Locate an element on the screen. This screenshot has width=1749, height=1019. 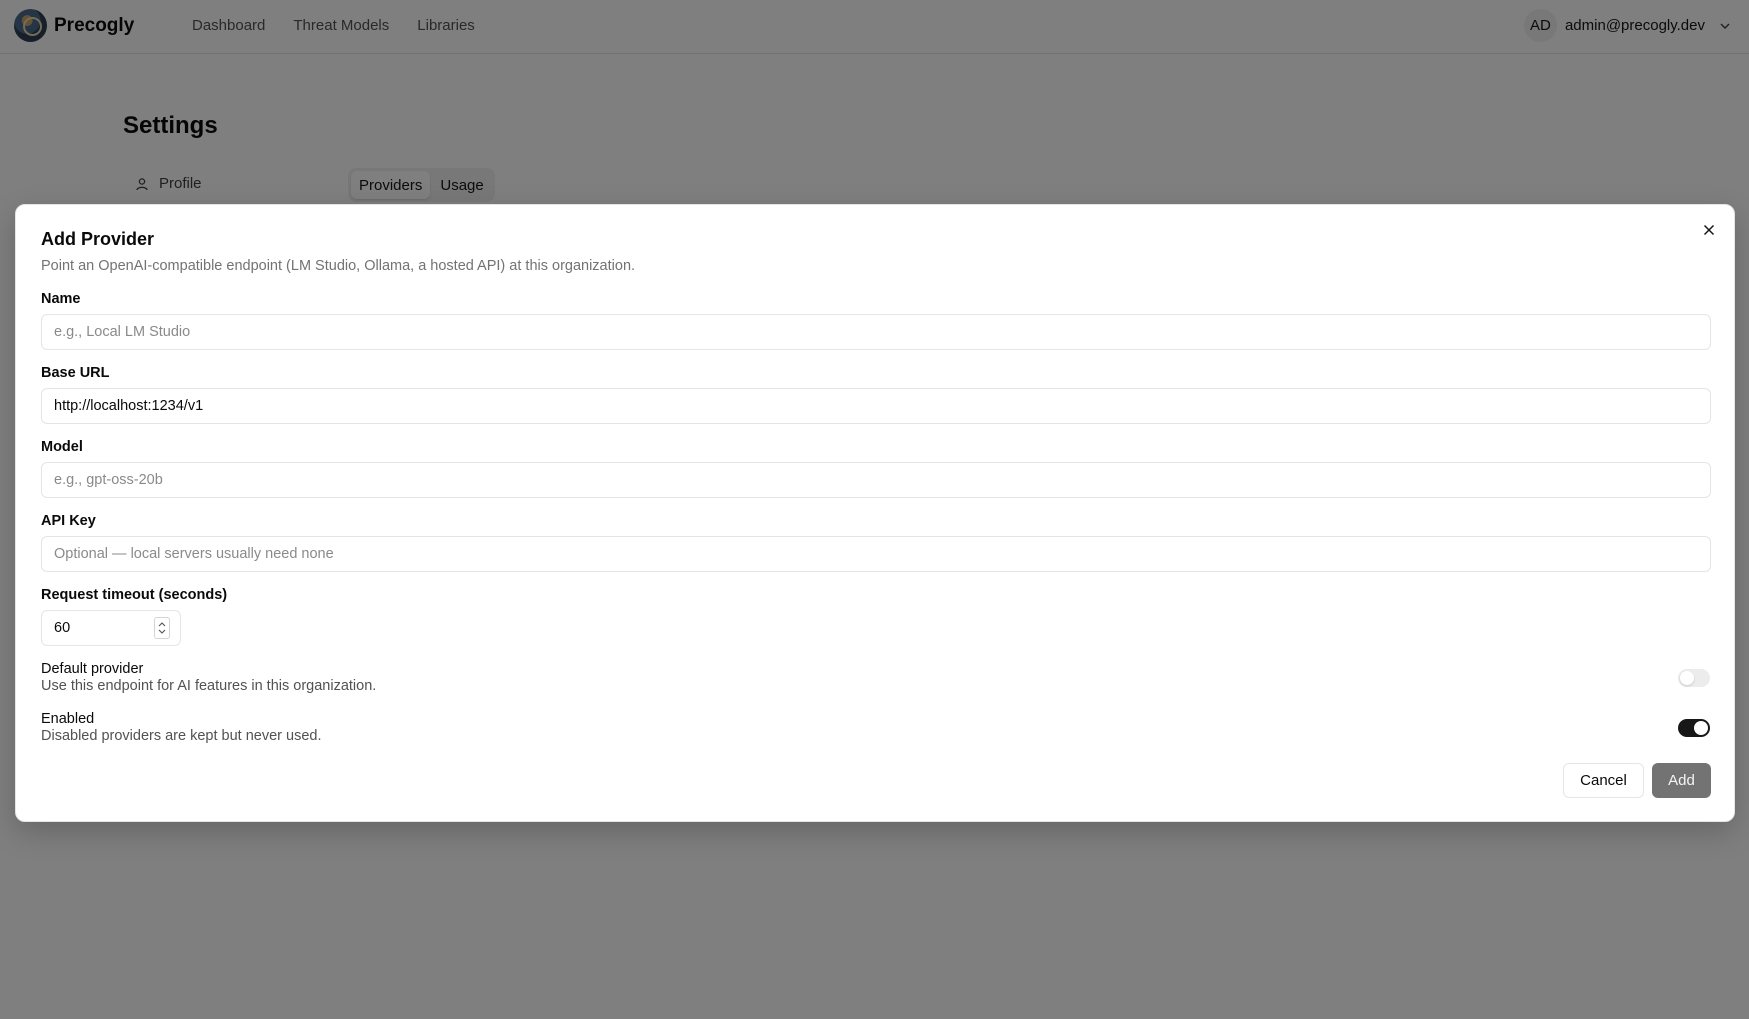
default-provider-title: Default provider is located at coordinates (92, 669).